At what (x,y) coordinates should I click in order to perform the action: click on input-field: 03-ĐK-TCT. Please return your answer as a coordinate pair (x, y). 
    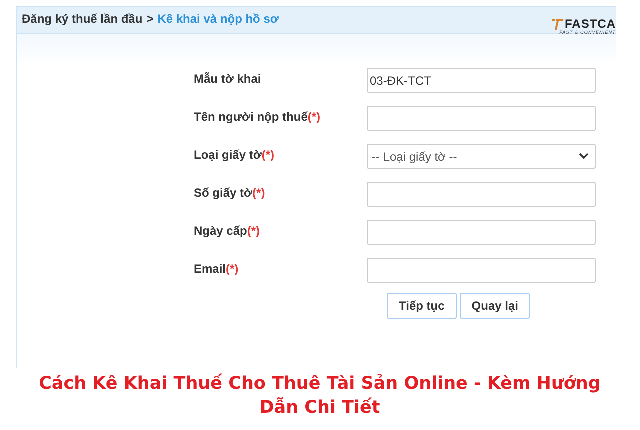
    Looking at the image, I should click on (481, 80).